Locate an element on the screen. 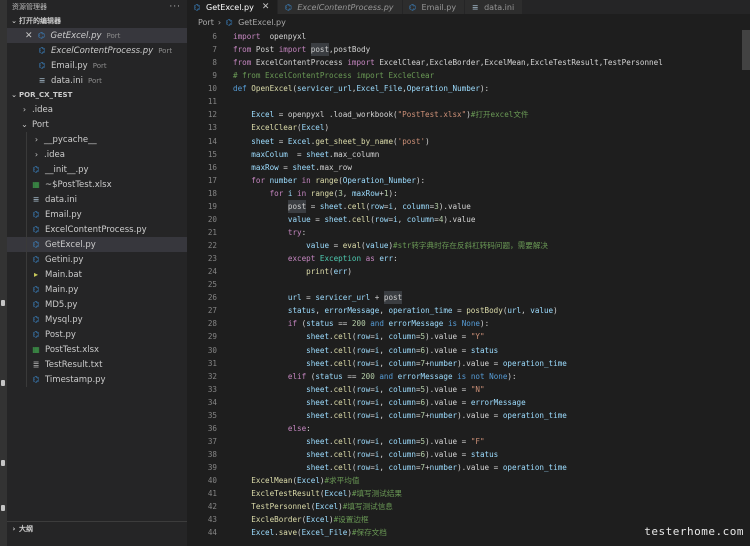 The image size is (750, 546). code-token: is not is located at coordinates (471, 376).